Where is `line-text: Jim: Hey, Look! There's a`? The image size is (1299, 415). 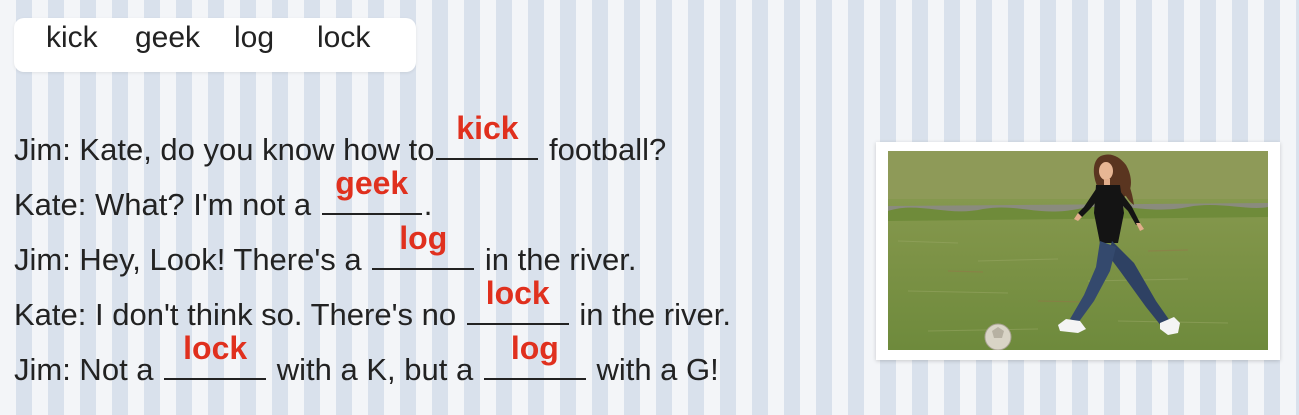
line-text: Jim: Hey, Look! There's a is located at coordinates (192, 259).